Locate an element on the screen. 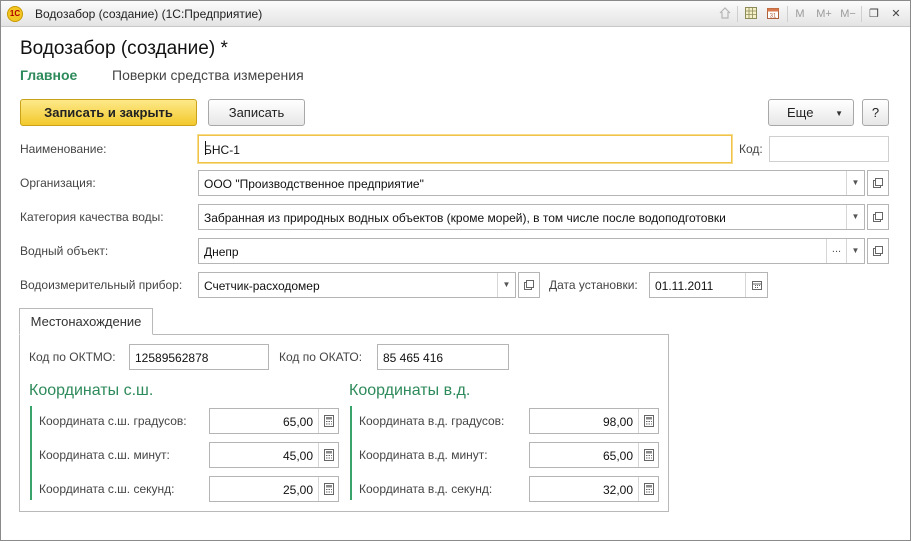 This screenshot has height=541, width=911. memory-plus-button: M+ is located at coordinates (824, 14).